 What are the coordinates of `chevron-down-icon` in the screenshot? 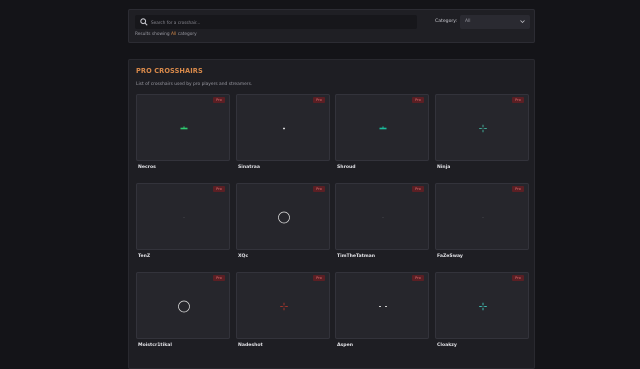 It's located at (522, 22).